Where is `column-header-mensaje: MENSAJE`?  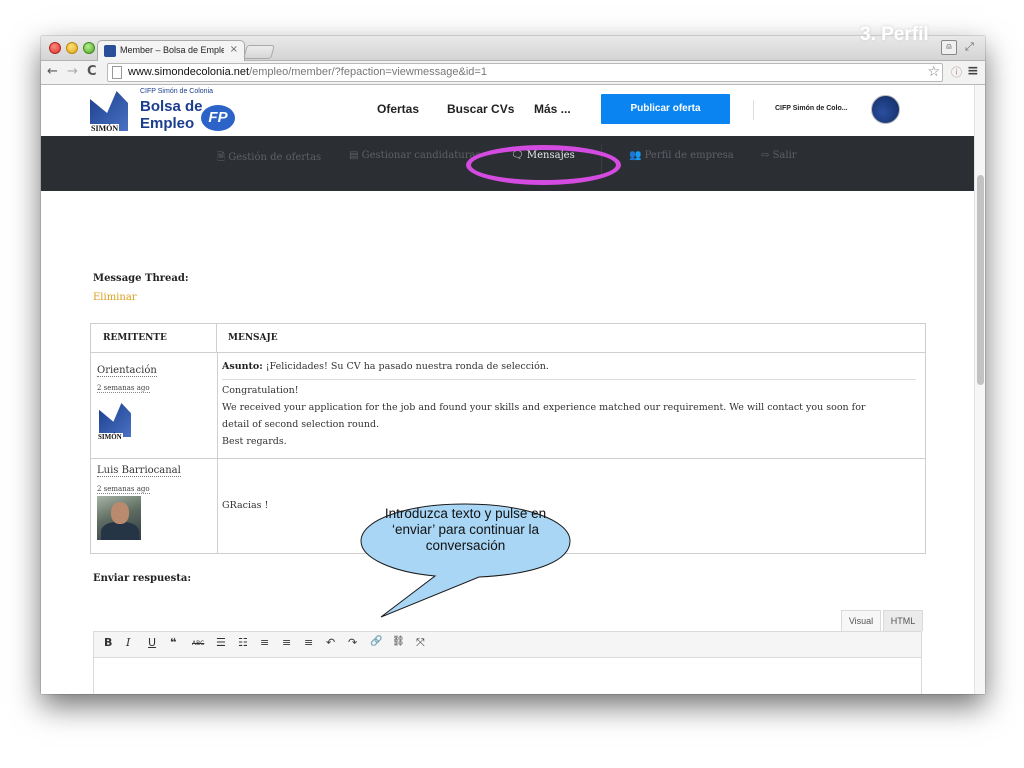
column-header-mensaje: MENSAJE is located at coordinates (571, 338).